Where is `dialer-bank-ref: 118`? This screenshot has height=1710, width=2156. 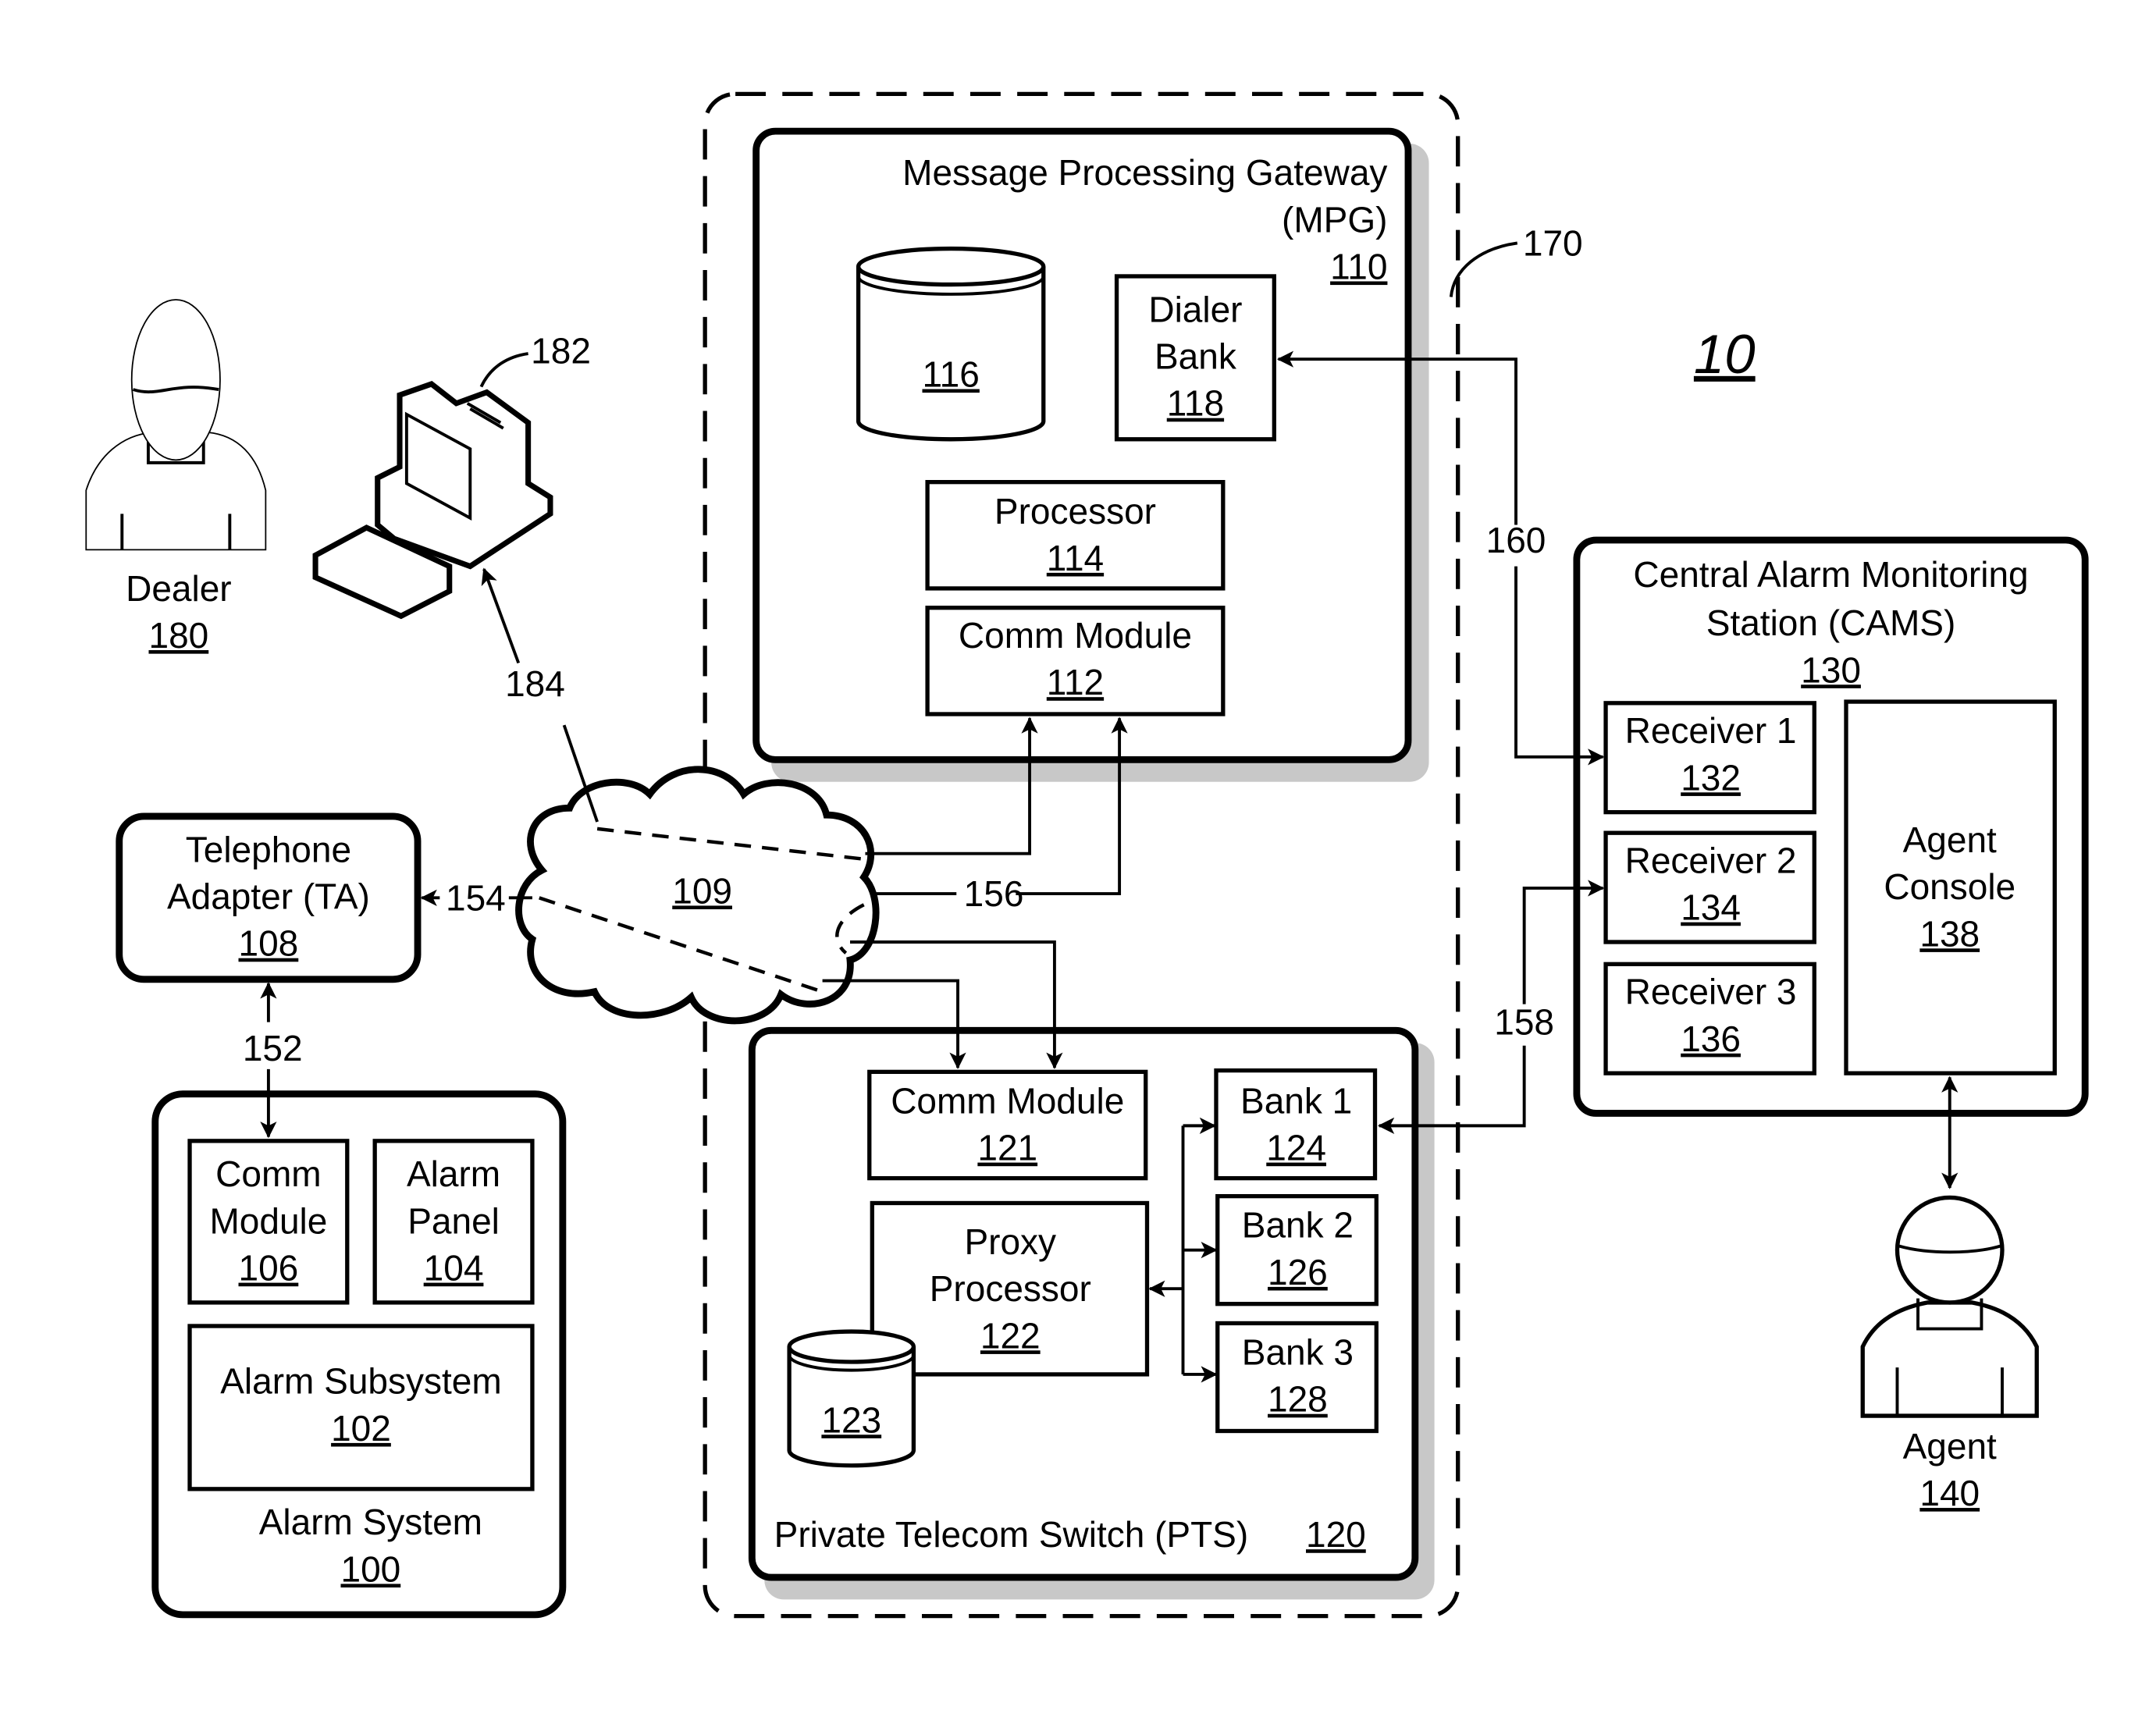 dialer-bank-ref: 118 is located at coordinates (1195, 403).